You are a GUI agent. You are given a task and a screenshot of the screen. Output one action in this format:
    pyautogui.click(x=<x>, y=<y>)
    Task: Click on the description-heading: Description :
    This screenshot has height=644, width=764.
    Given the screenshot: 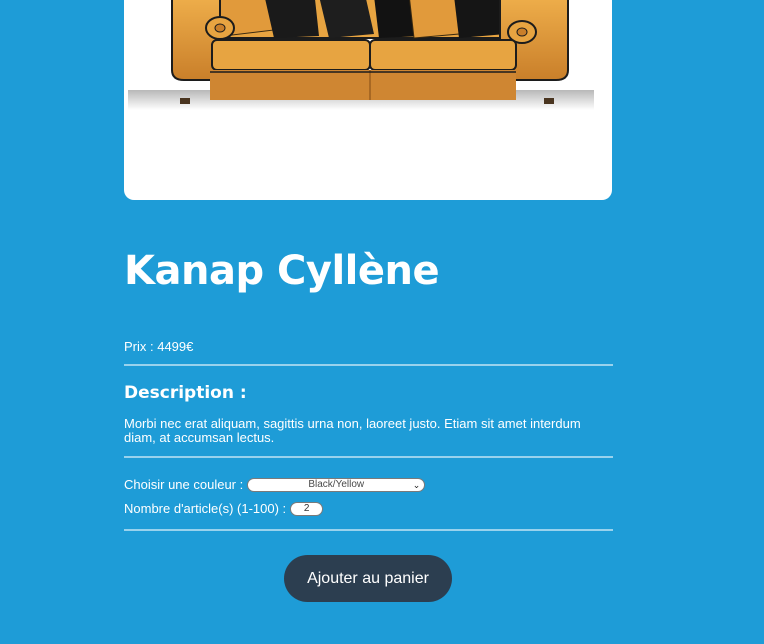 What is the action you would take?
    pyautogui.click(x=185, y=393)
    